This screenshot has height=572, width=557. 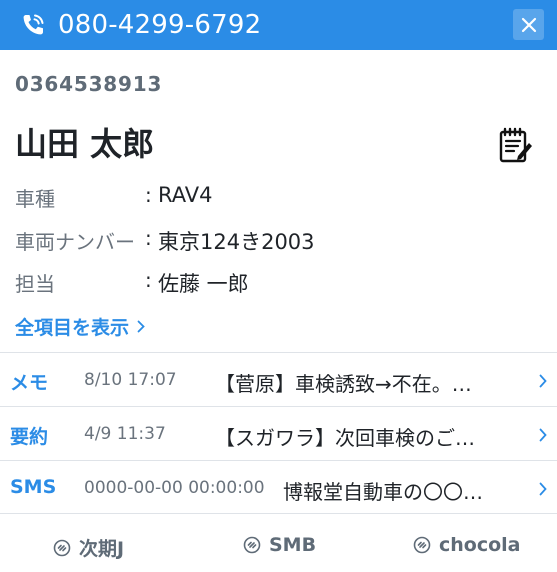 I want to click on footer-link-label: chocola, so click(x=480, y=545).